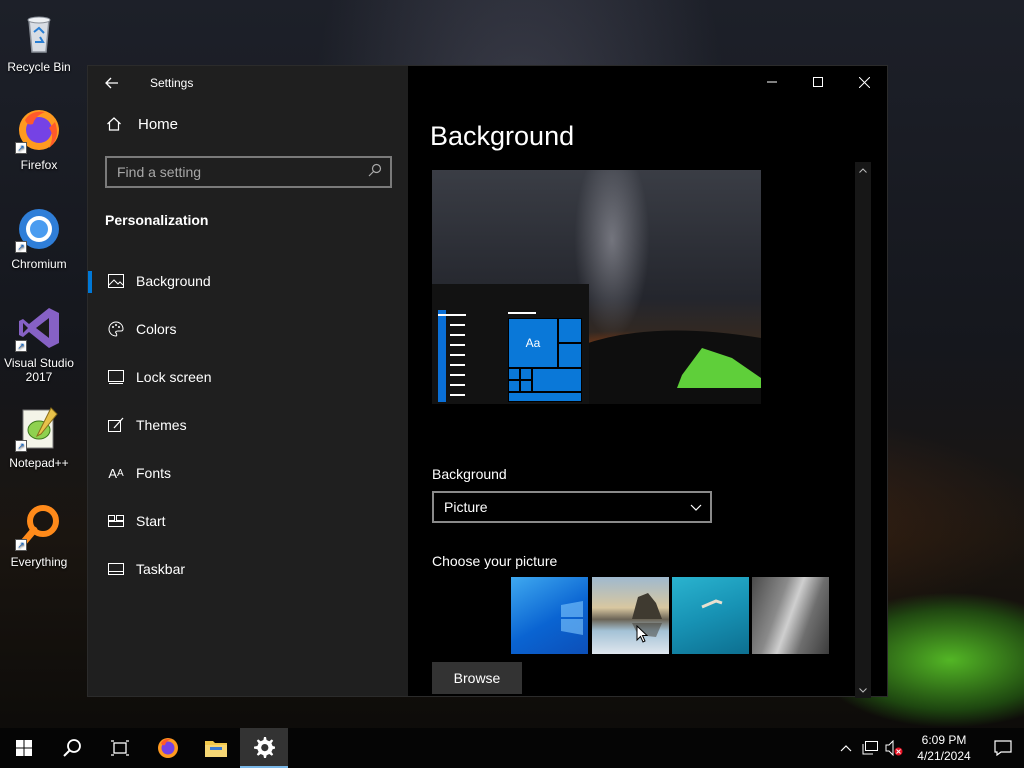 Image resolution: width=1024 pixels, height=768 pixels. What do you see at coordinates (248, 425) in the screenshot?
I see `nav-item-themes: Themes` at bounding box center [248, 425].